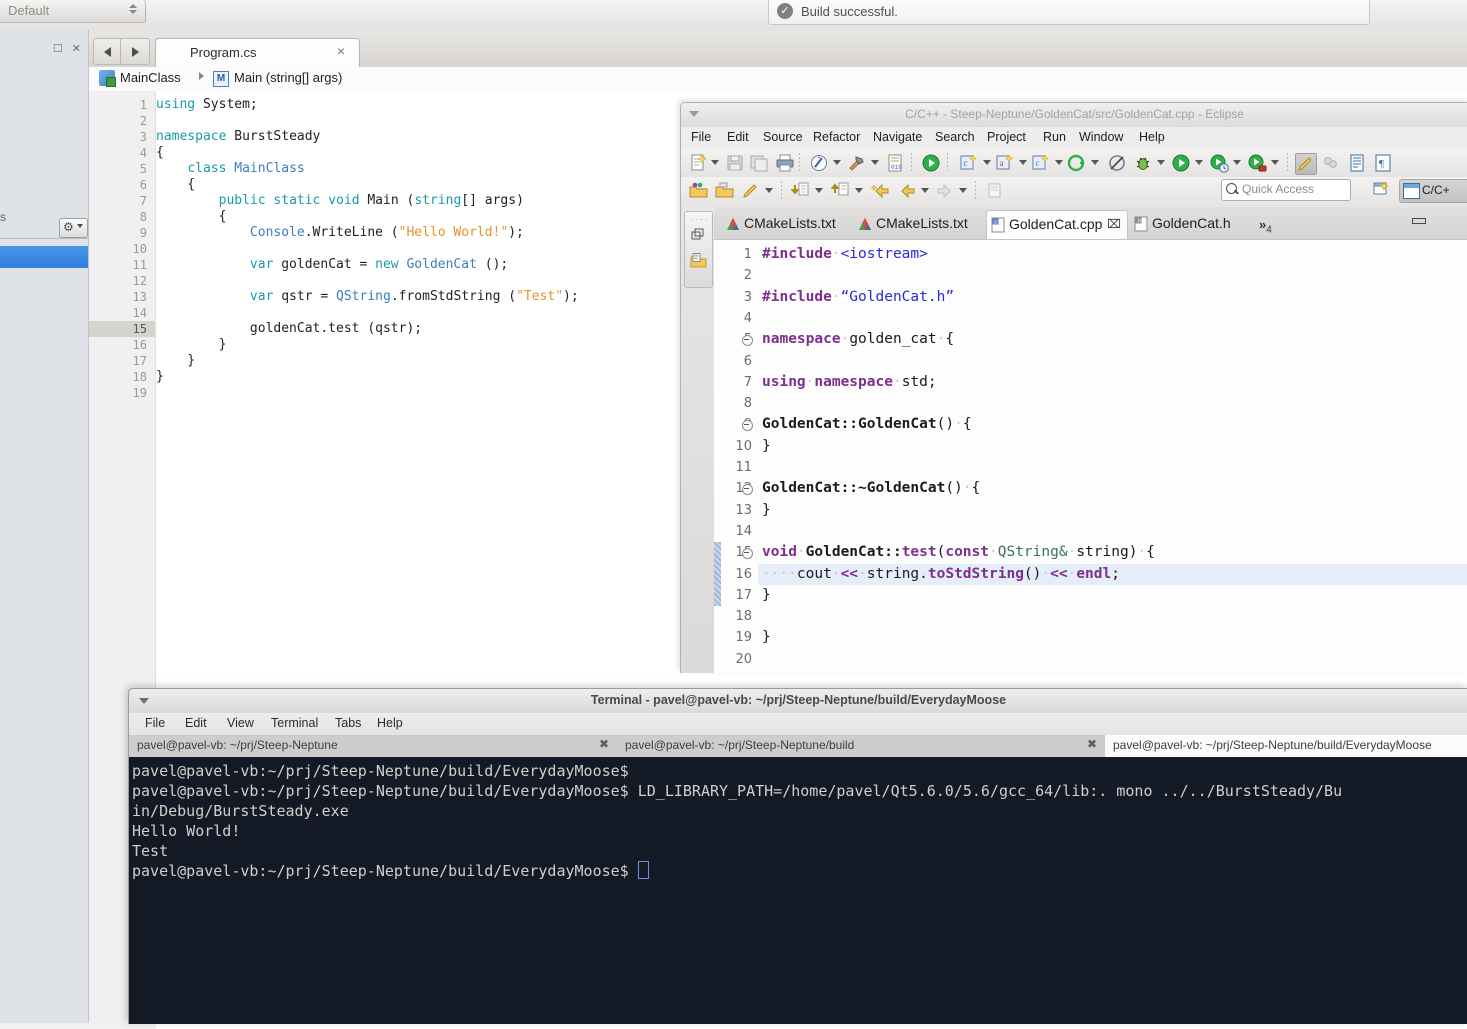 The height and width of the screenshot is (1029, 1467). Describe the element at coordinates (1101, 137) in the screenshot. I see `eclipse-menu-window: Window` at that location.